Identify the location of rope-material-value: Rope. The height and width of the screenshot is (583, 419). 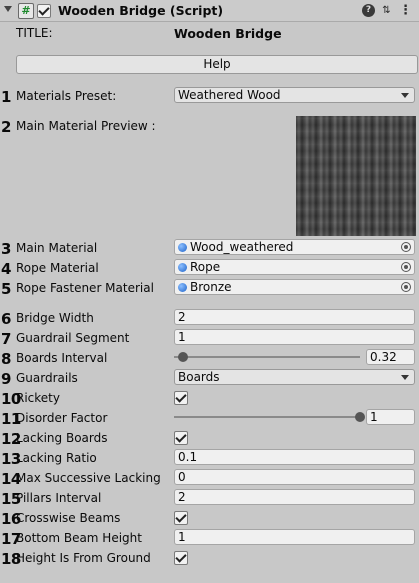
(205, 267).